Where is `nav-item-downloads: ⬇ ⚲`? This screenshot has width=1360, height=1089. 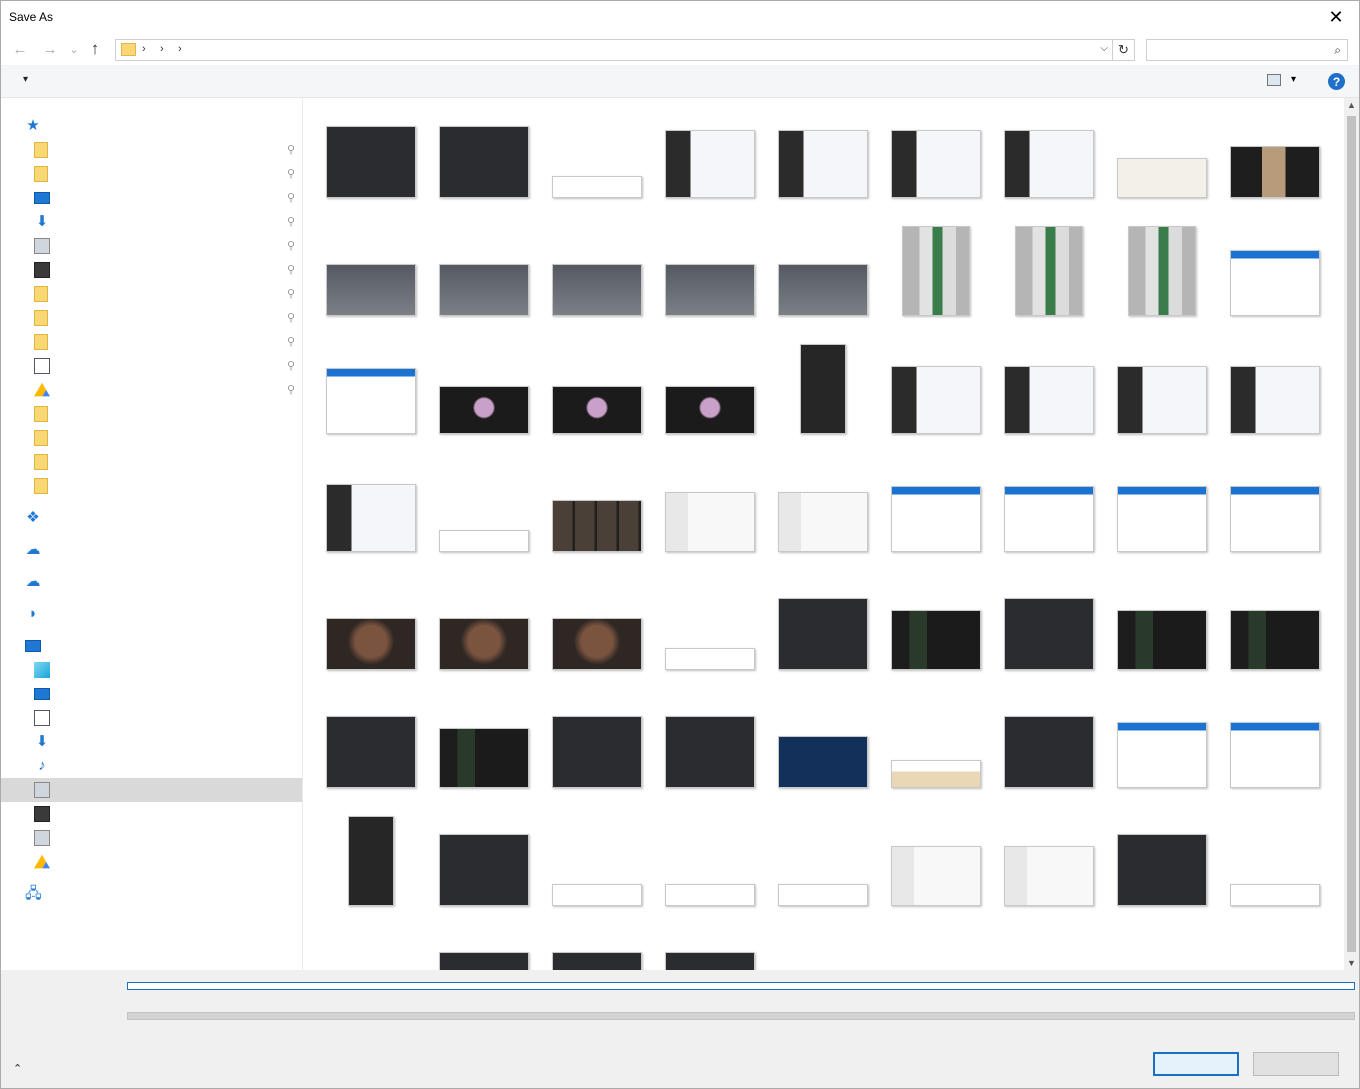 nav-item-downloads: ⬇ ⚲ is located at coordinates (151, 222).